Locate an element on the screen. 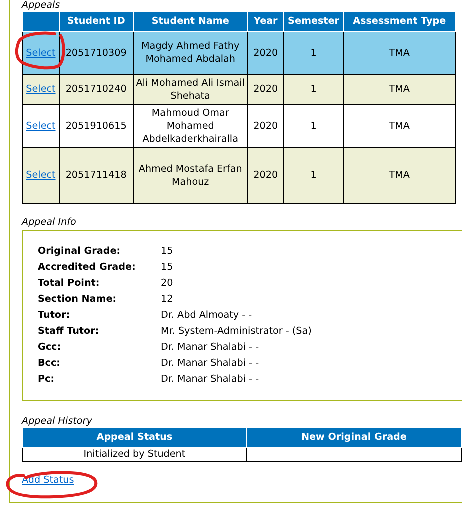 This screenshot has width=462, height=506. column-header: Student ID is located at coordinates (96, 22).